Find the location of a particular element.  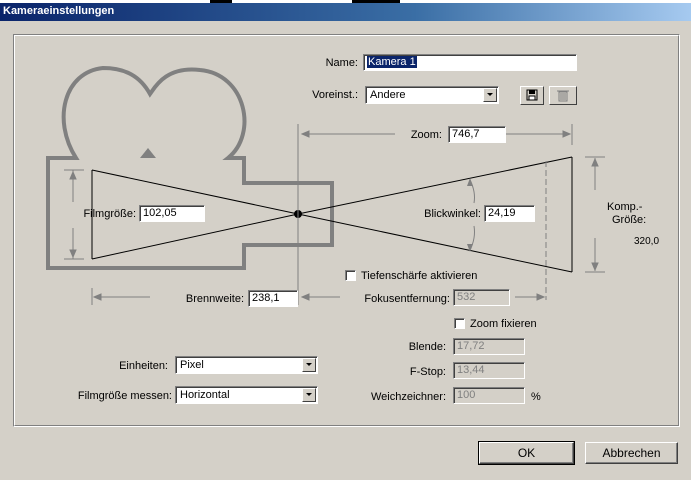

comp-arrow-bottom is located at coordinates (595, 267).